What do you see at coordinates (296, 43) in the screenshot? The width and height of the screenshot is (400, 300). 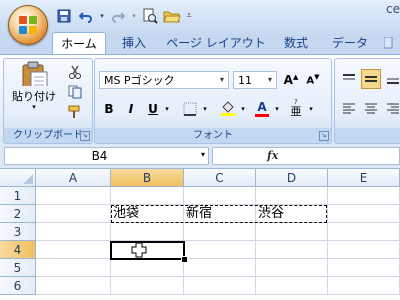 I see `tab-formulas: 数式` at bounding box center [296, 43].